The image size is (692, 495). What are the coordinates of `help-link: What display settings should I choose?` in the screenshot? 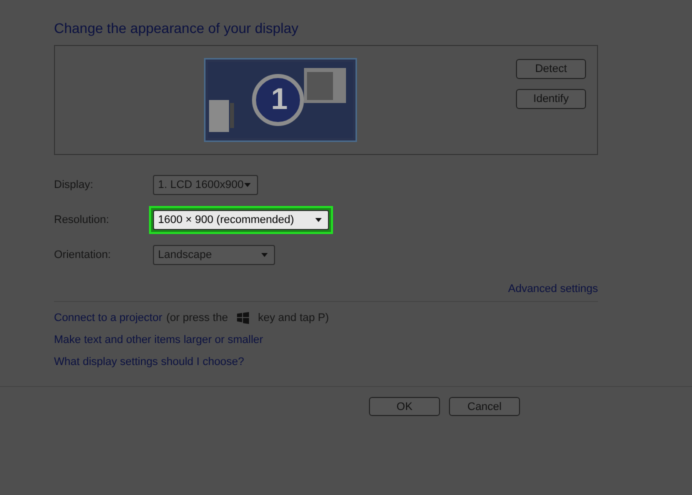 It's located at (149, 362).